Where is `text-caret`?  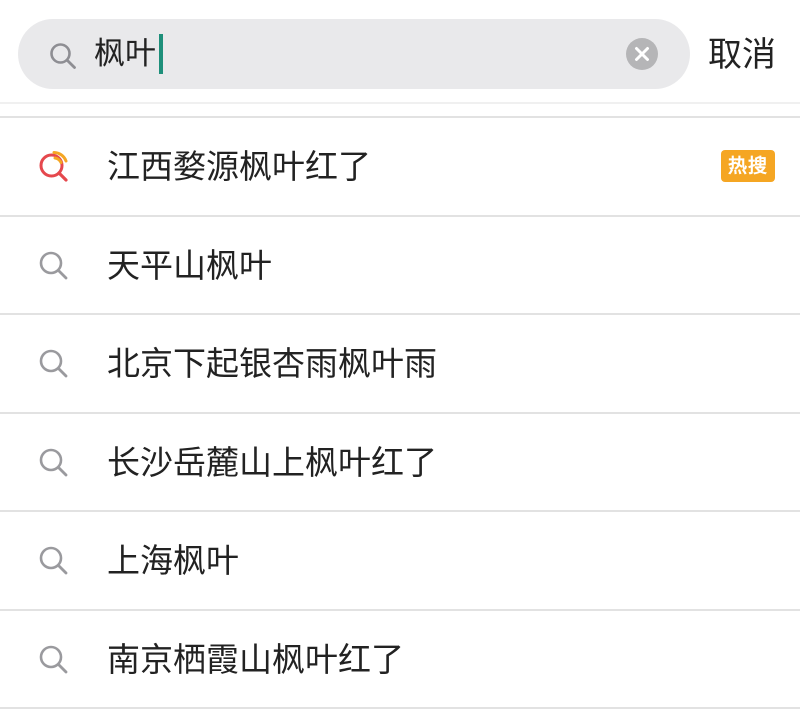 text-caret is located at coordinates (161, 53).